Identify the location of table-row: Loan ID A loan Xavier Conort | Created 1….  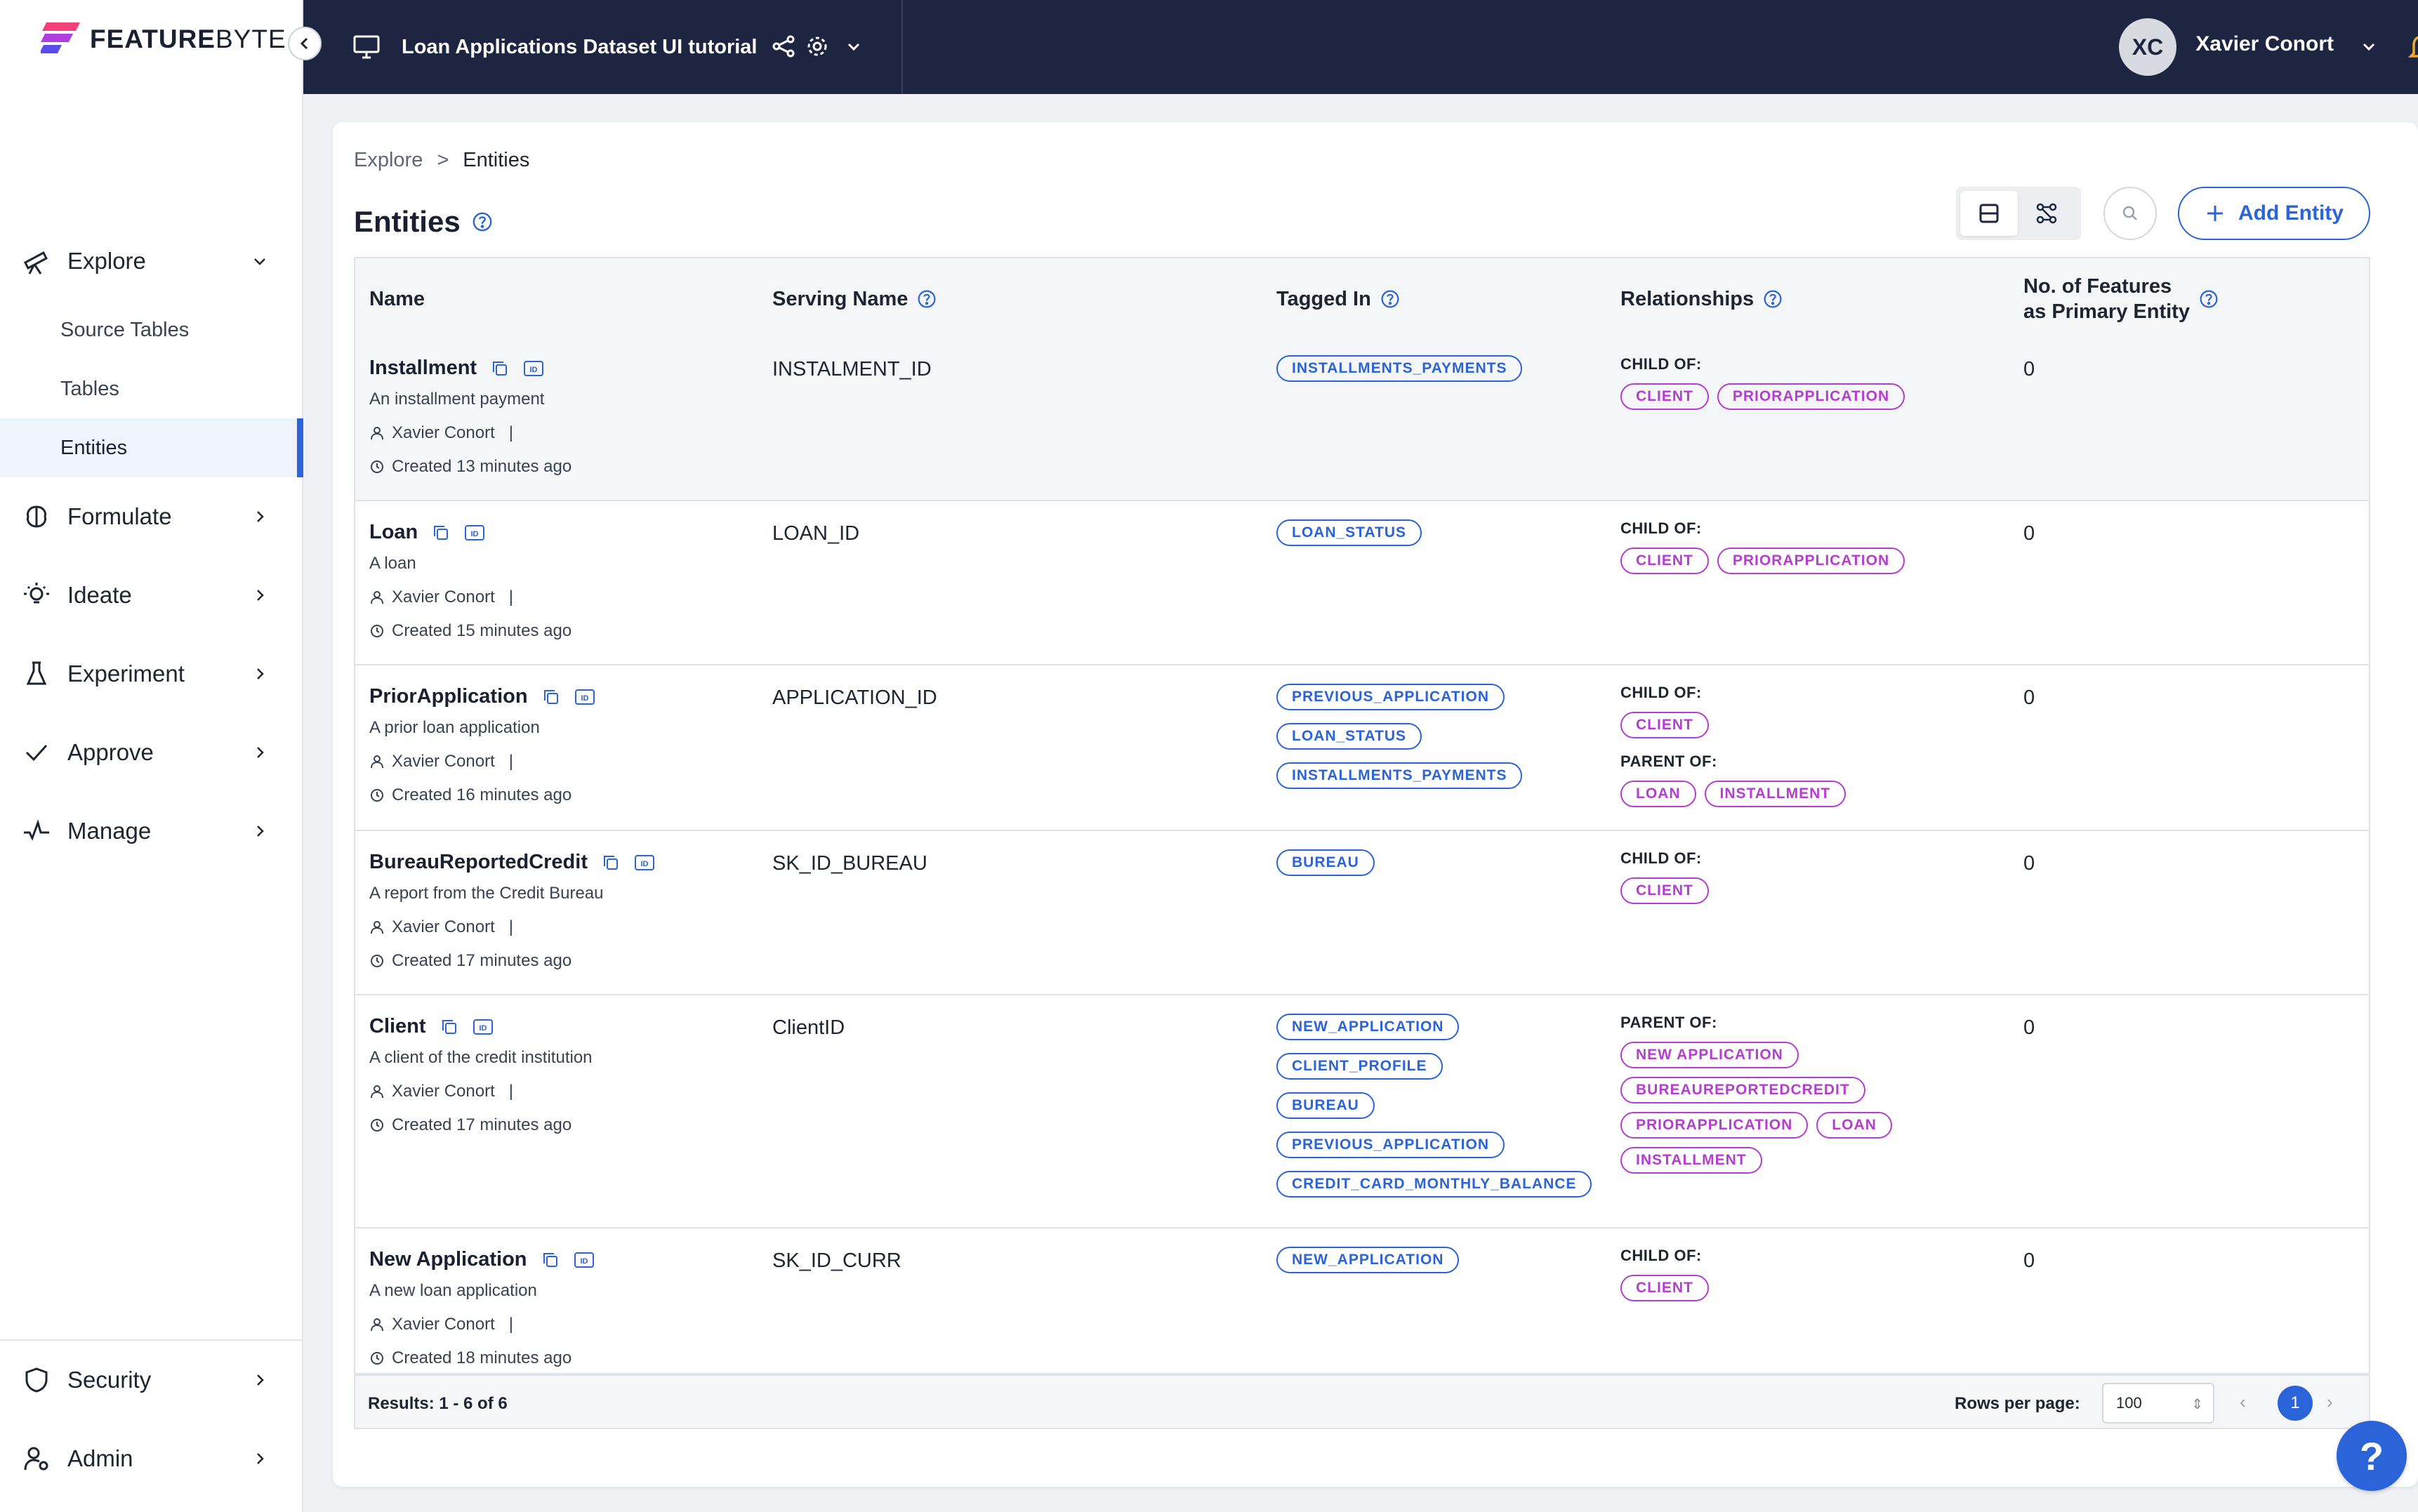
(1362, 583).